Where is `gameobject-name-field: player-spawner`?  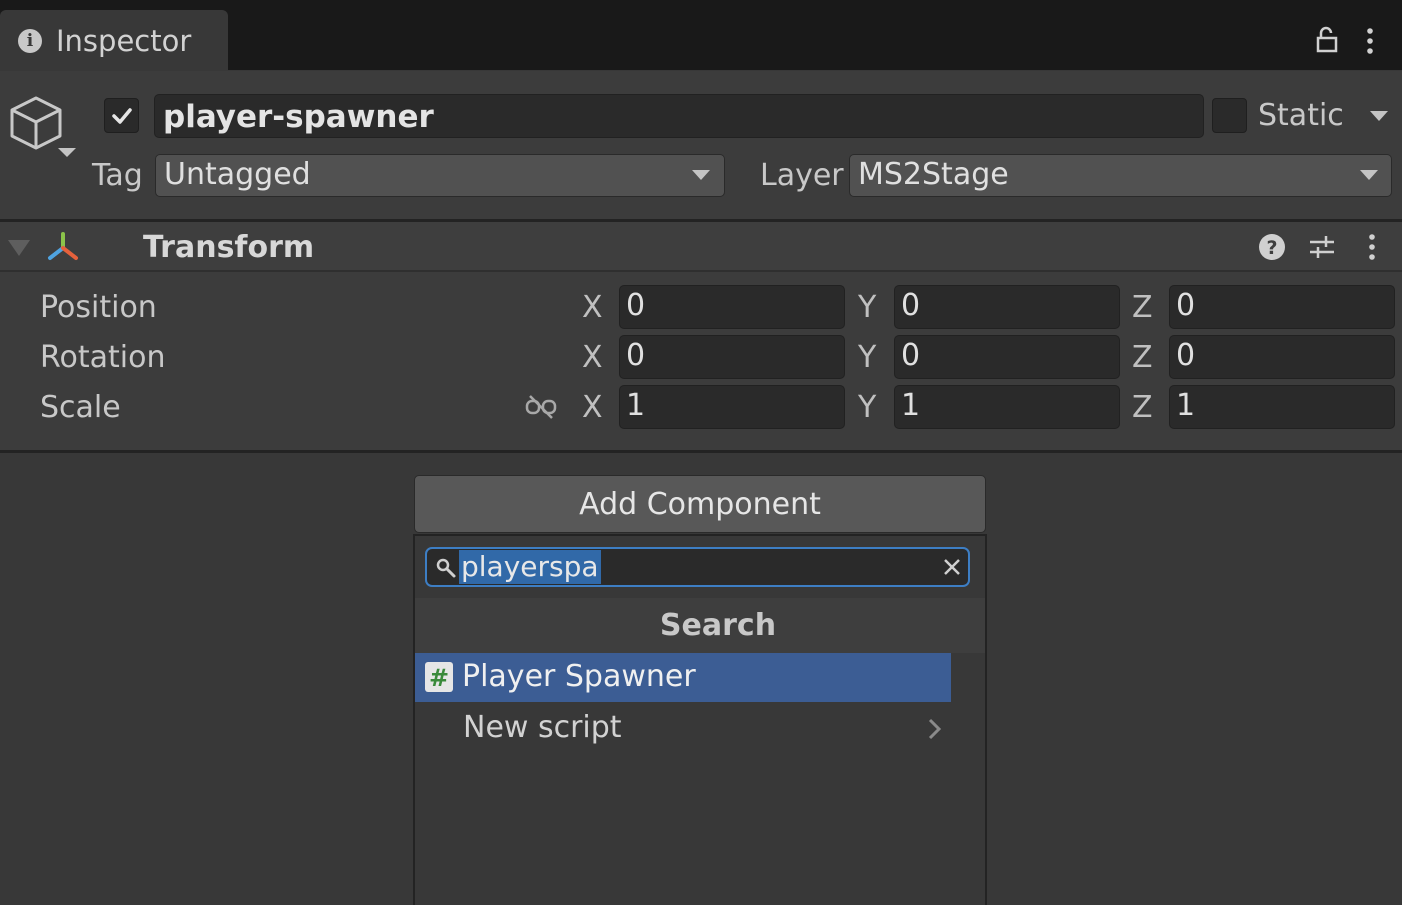
gameobject-name-field: player-spawner is located at coordinates (679, 116).